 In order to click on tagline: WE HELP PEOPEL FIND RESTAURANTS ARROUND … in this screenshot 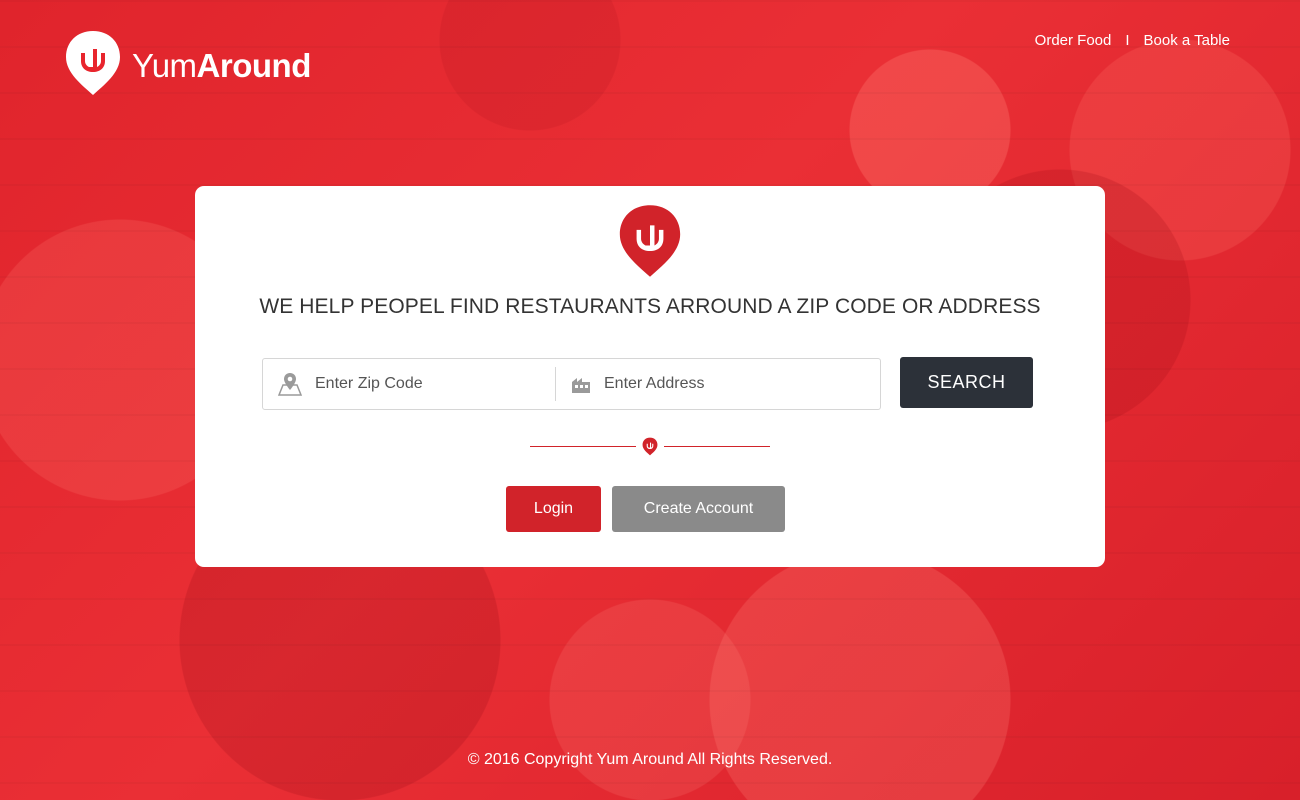, I will do `click(650, 306)`.